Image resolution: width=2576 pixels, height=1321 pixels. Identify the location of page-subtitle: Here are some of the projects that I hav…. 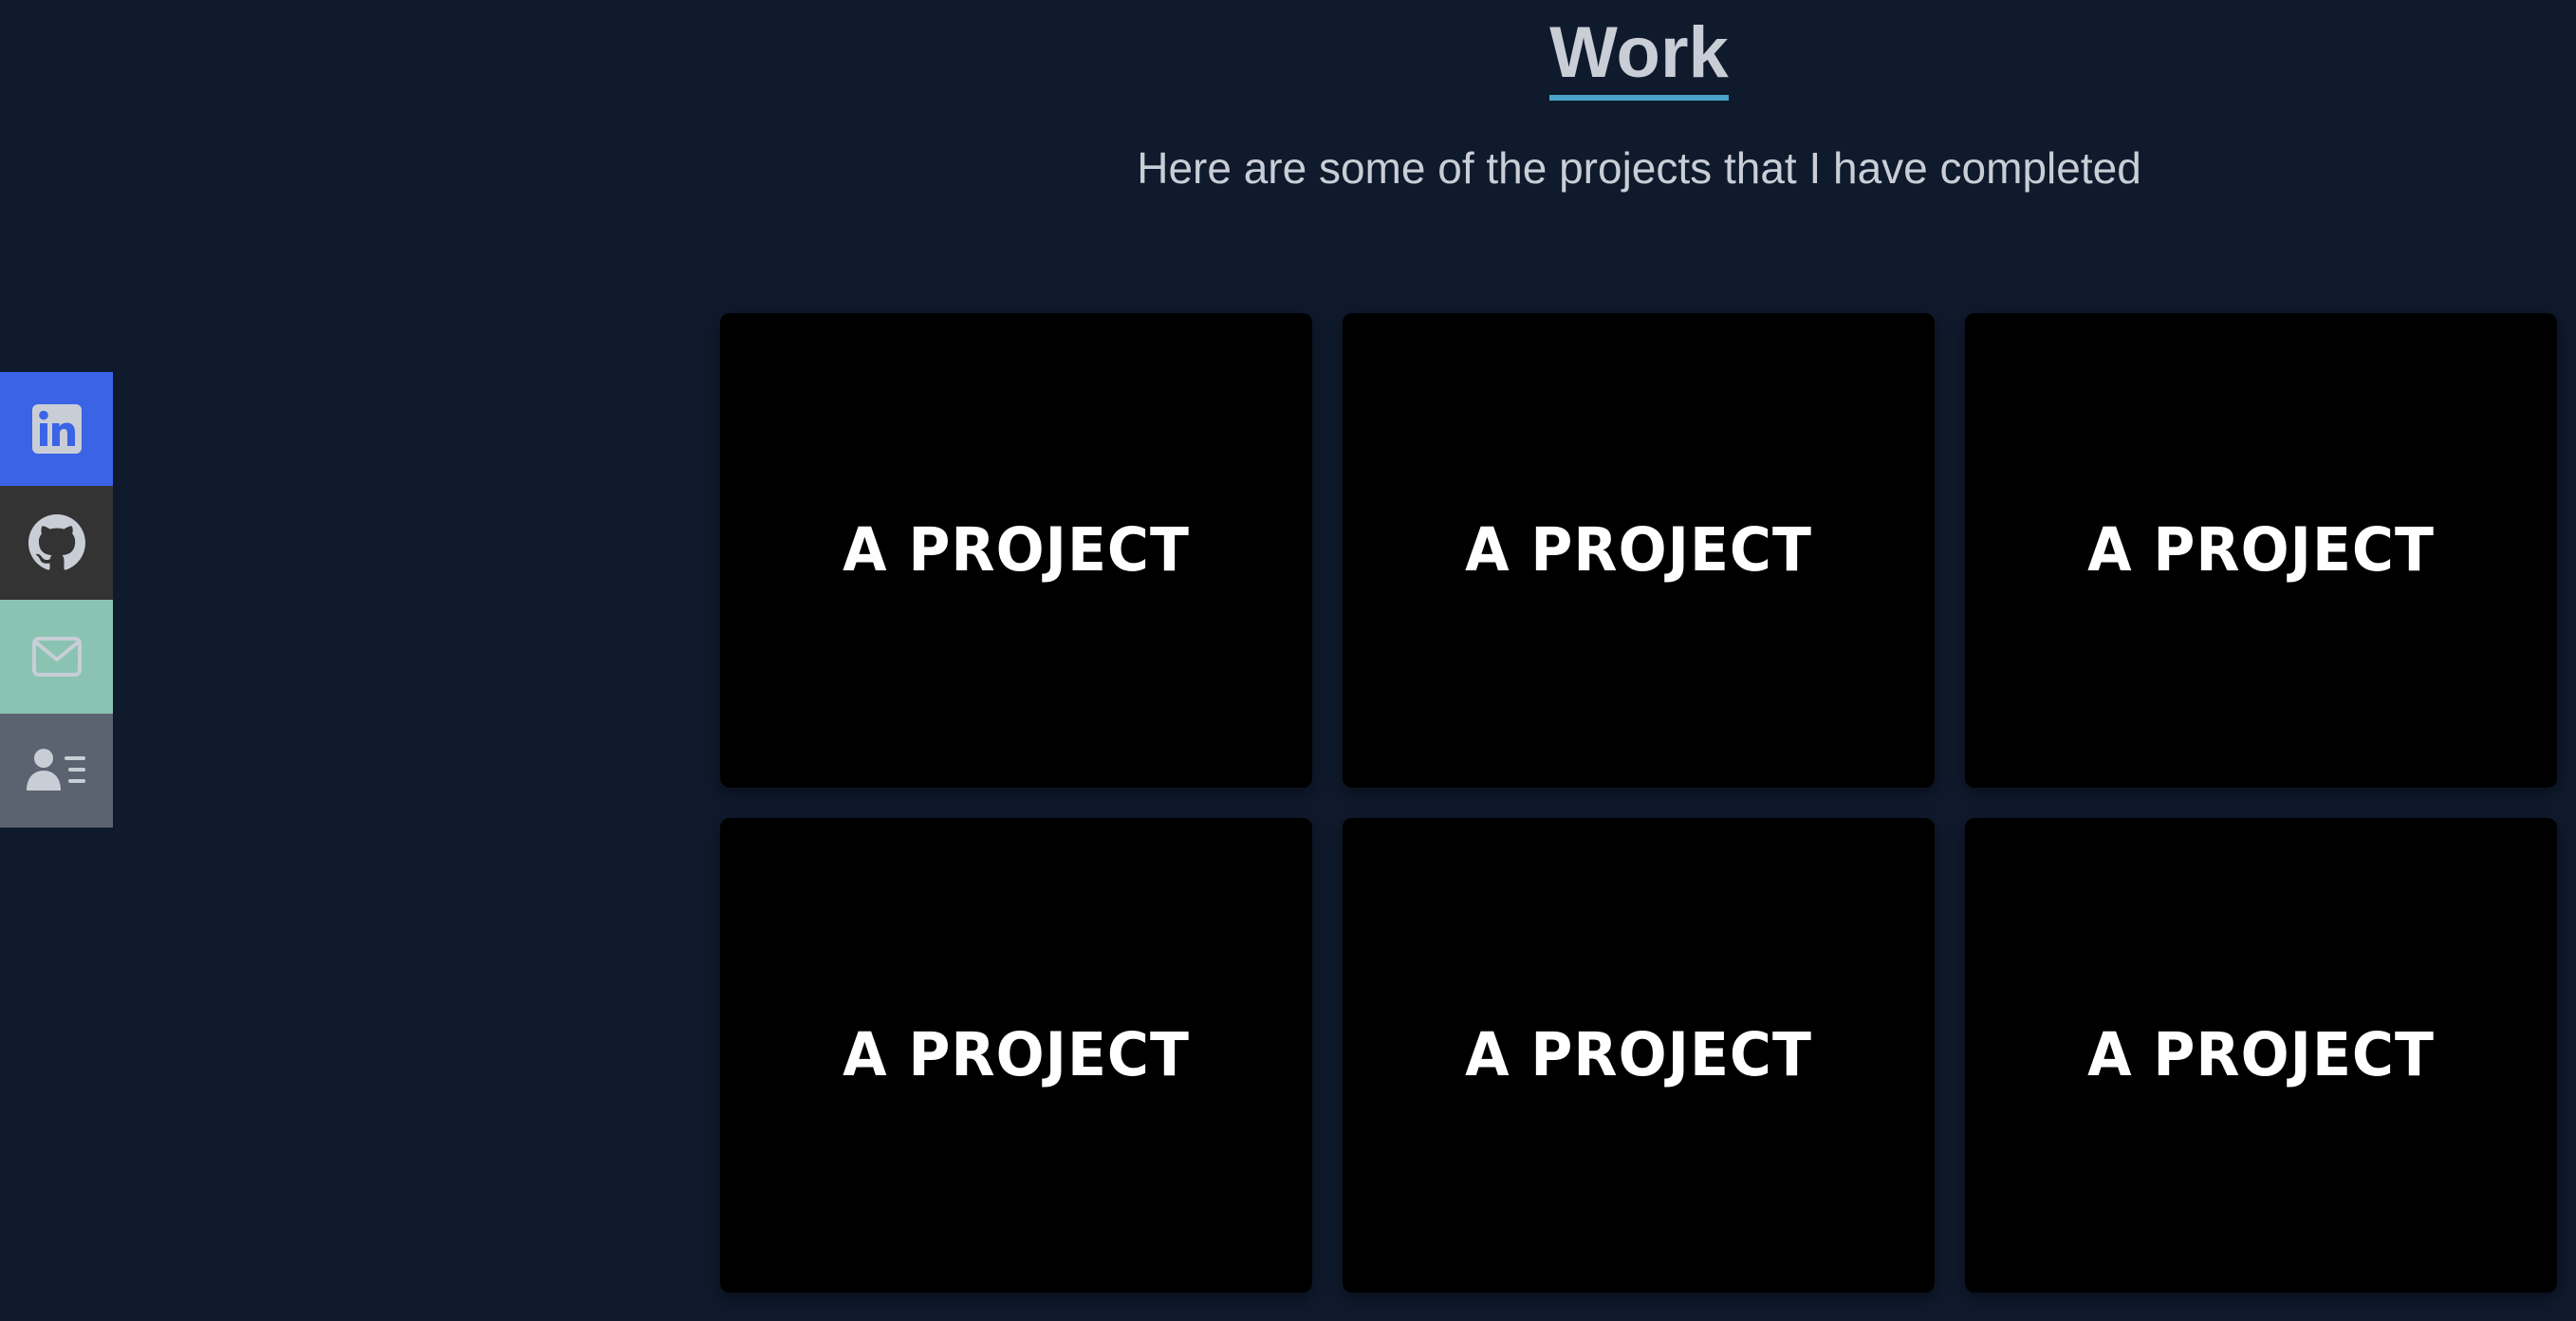
(1639, 168).